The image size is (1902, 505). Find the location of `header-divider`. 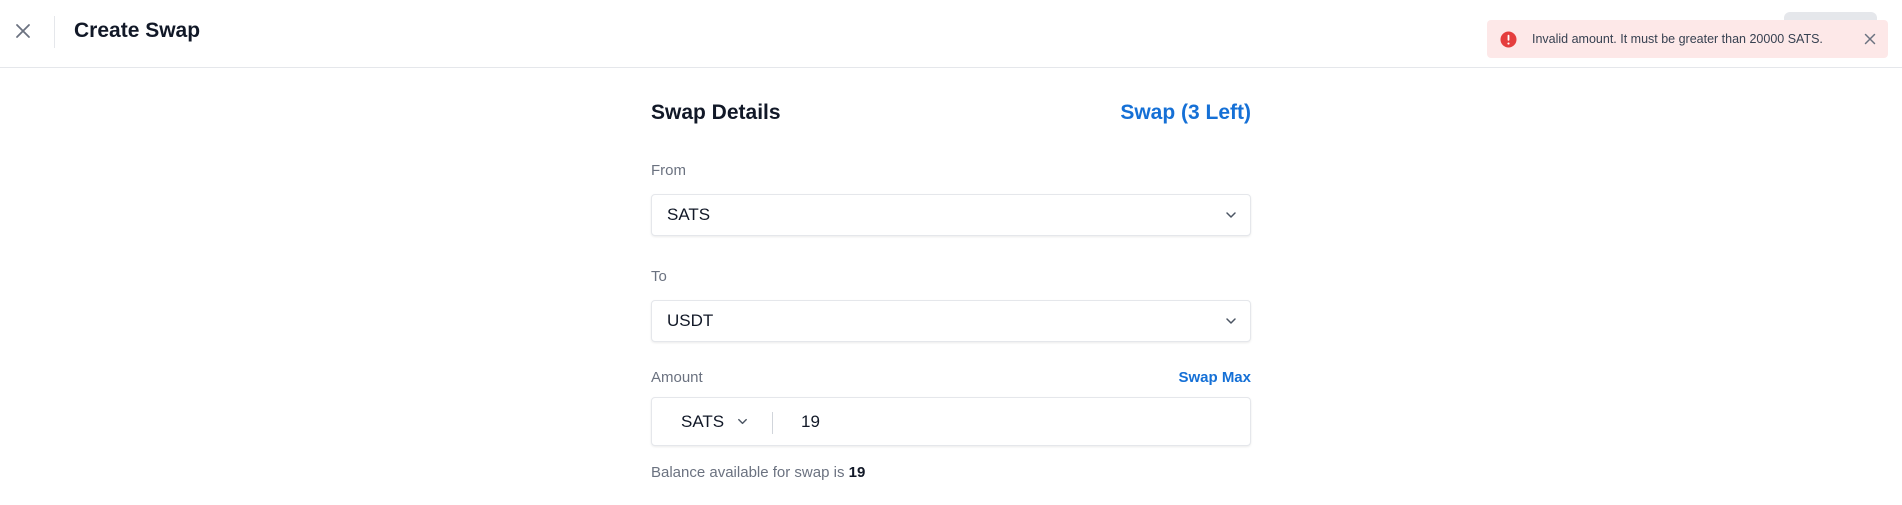

header-divider is located at coordinates (54, 32).